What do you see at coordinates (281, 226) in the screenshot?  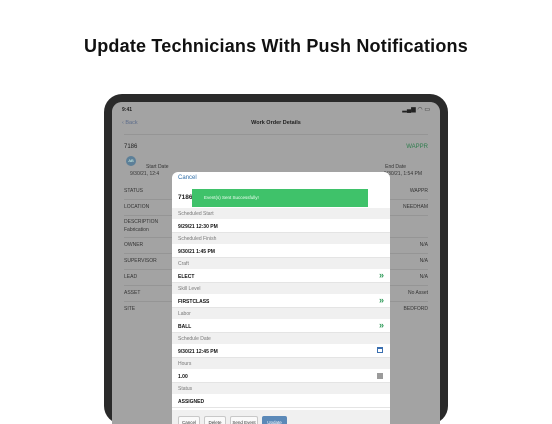 I see `field-value: 9/29/21 12:30 PM` at bounding box center [281, 226].